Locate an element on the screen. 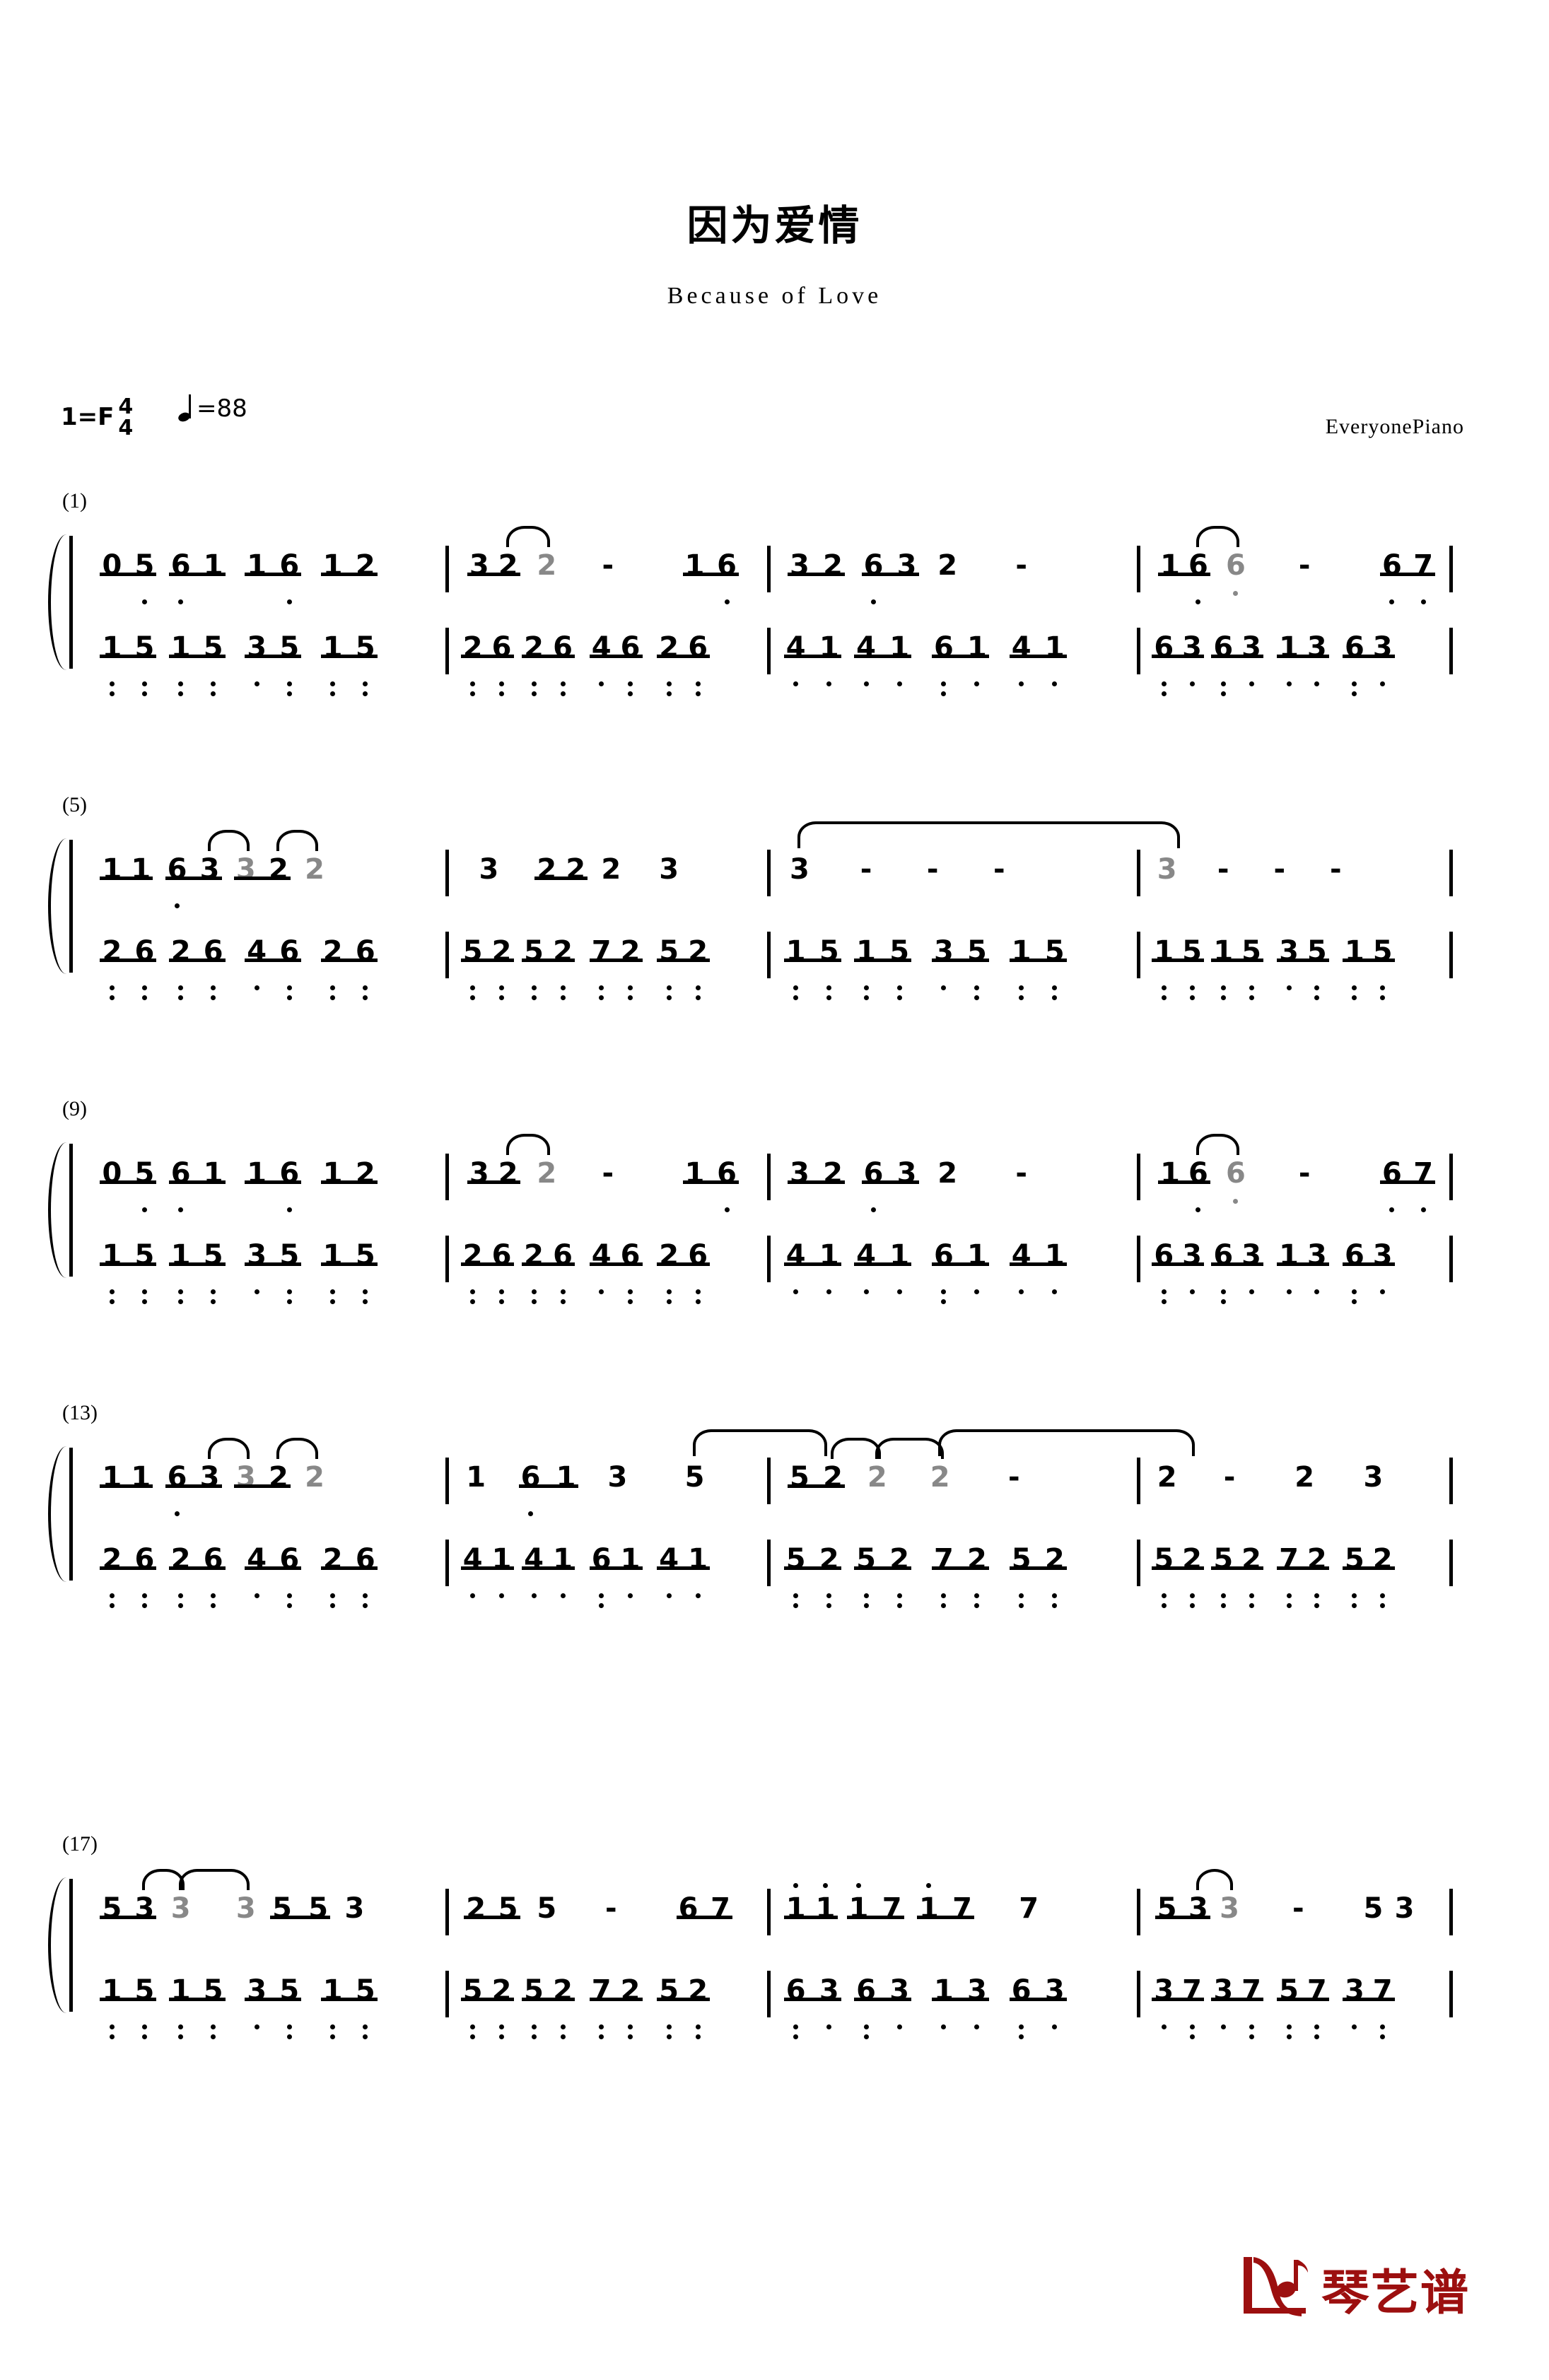  tempo-value: =88 is located at coordinates (222, 409).